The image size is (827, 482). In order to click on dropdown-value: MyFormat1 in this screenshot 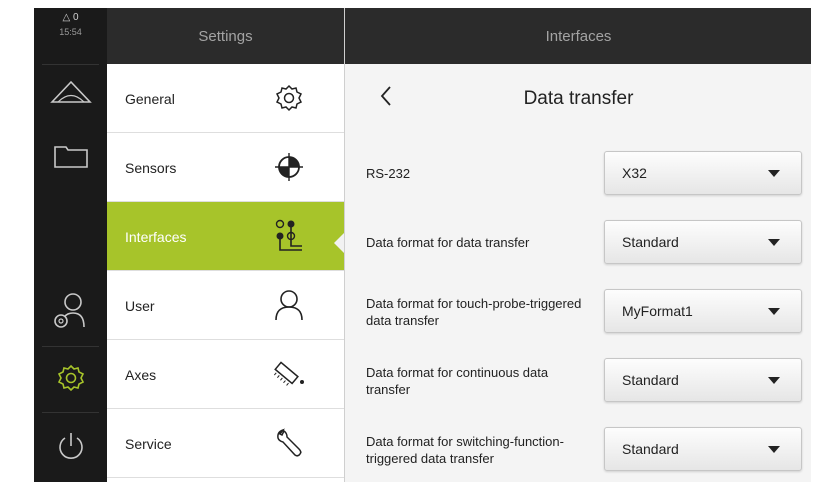, I will do `click(657, 311)`.